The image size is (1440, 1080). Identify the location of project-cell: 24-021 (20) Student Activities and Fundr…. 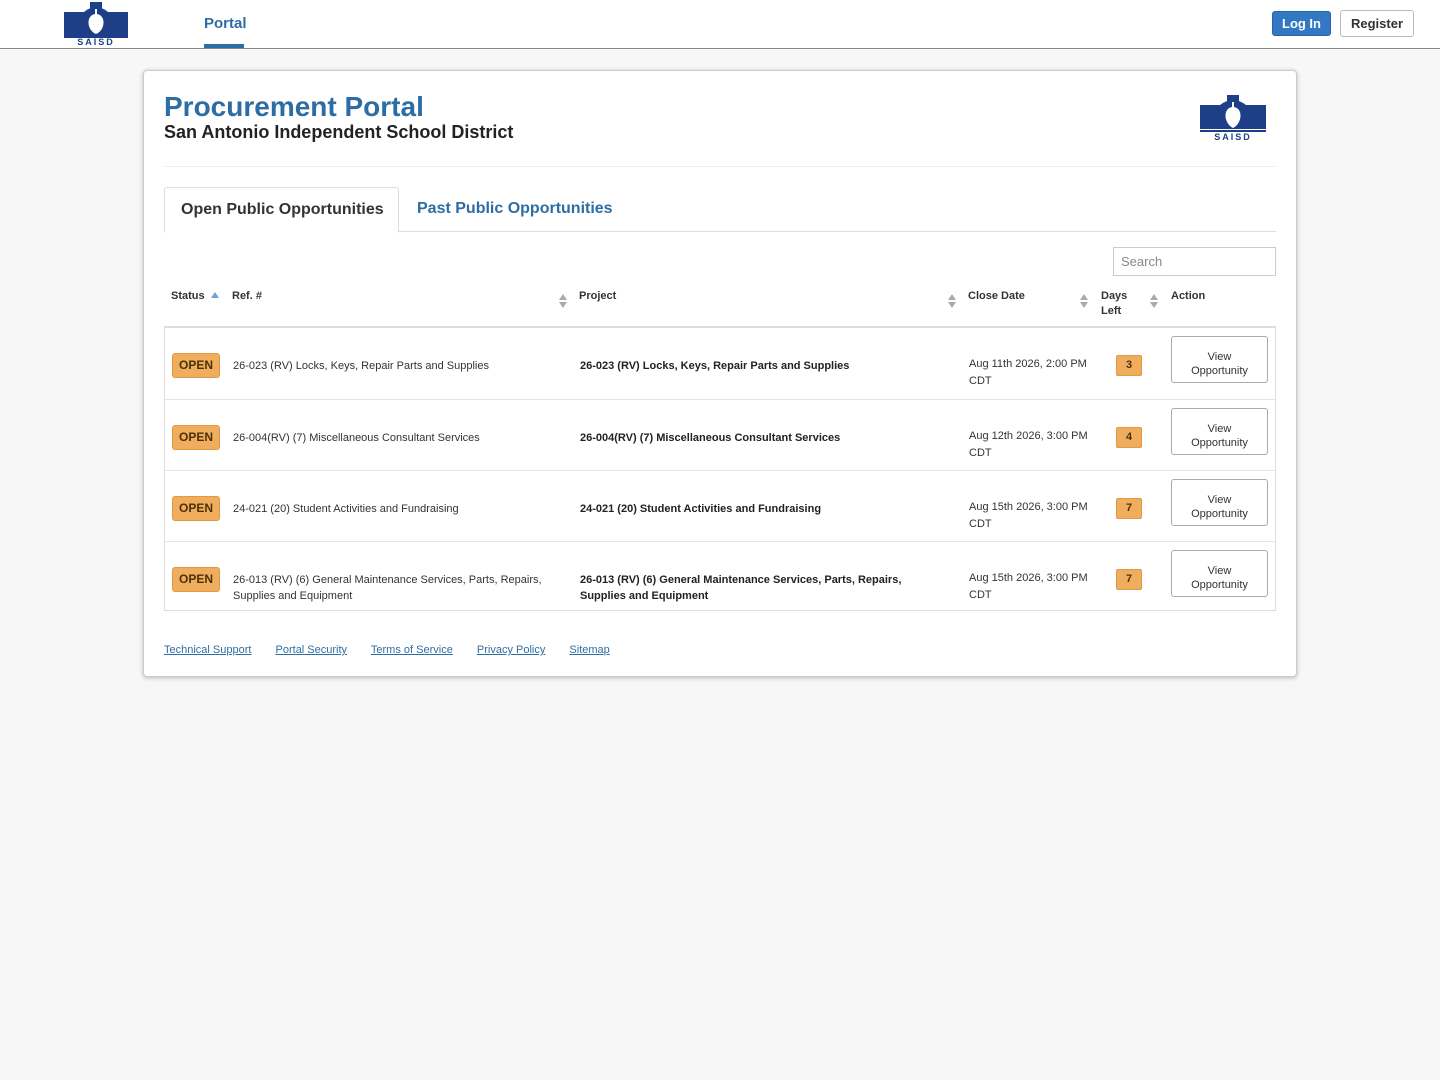
(701, 509).